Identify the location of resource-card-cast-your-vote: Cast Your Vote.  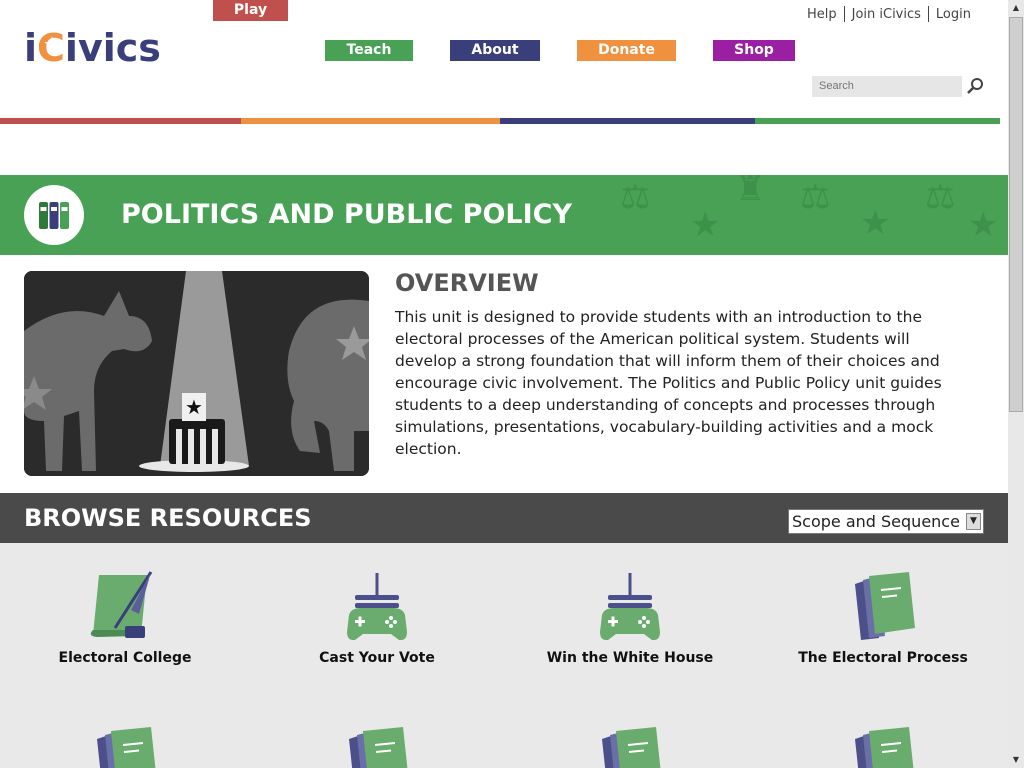
(377, 619).